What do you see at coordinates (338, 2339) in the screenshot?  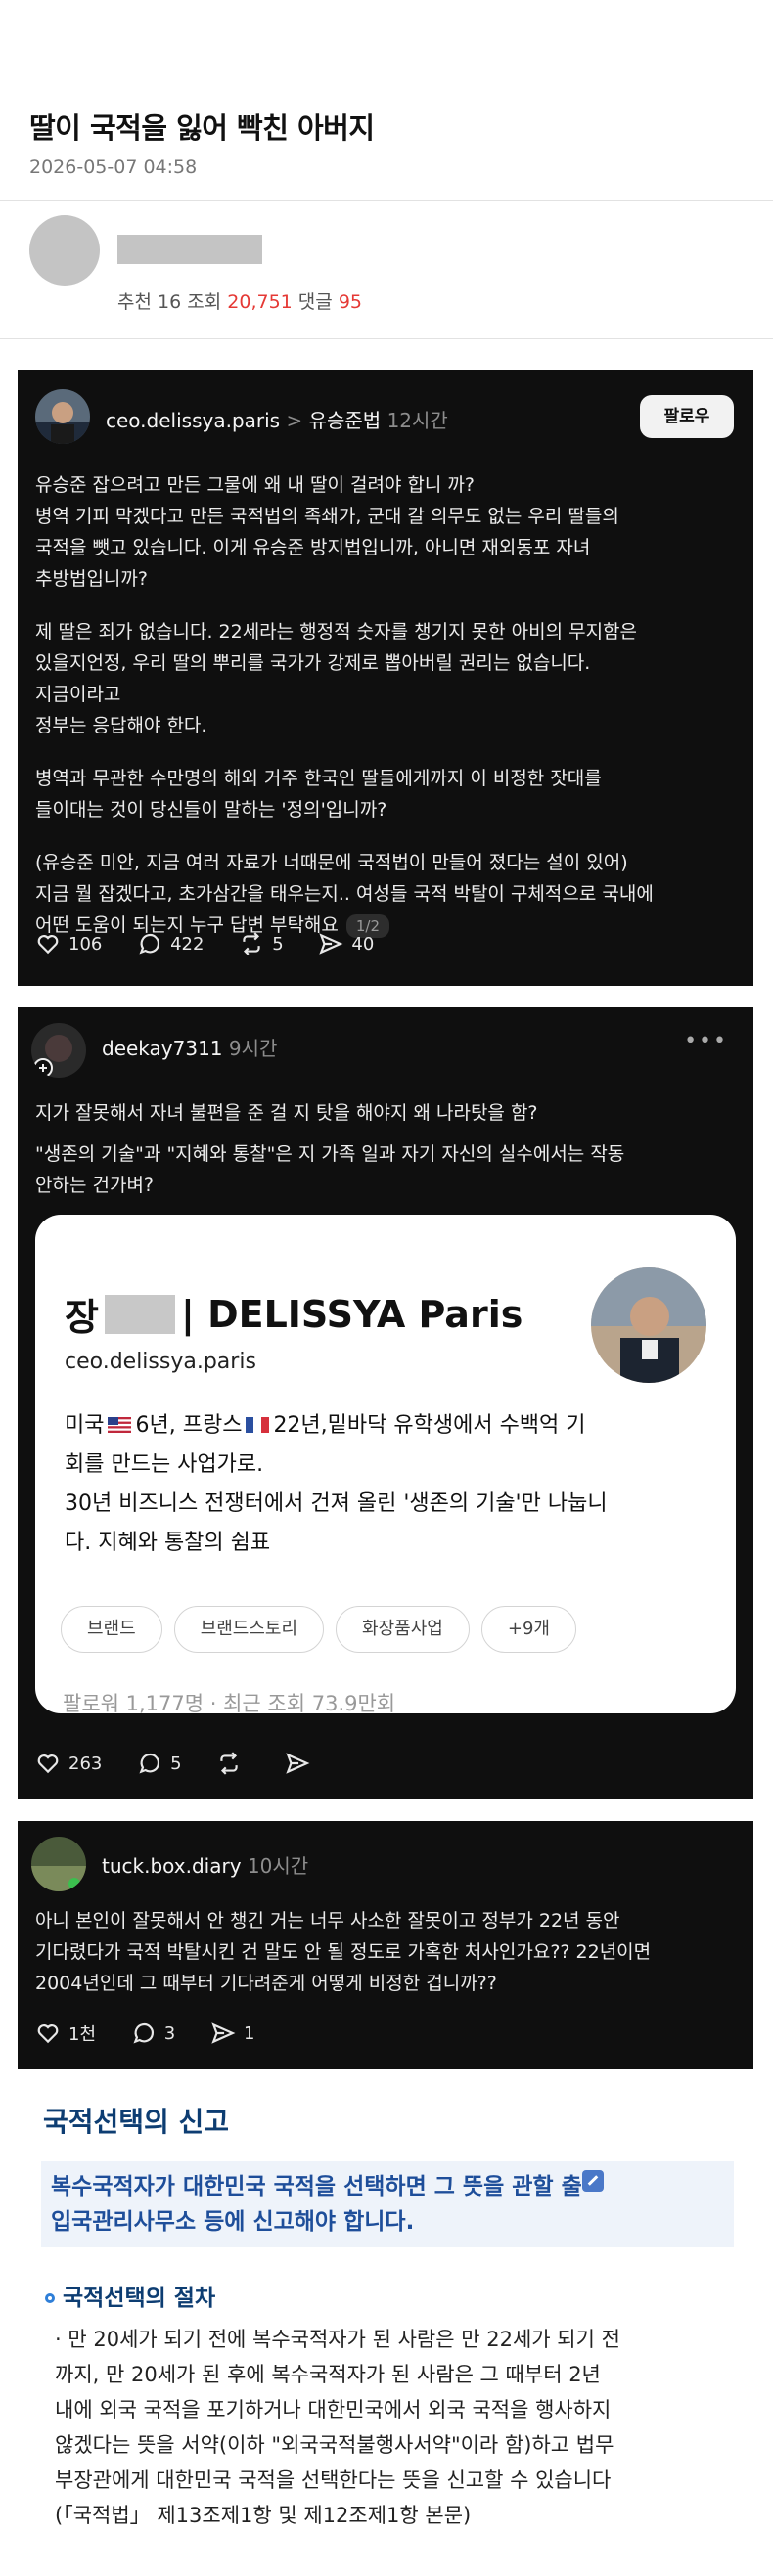 I see `legal-text-line: · 만 20세가 되기 전에 복수국적자가 된 사람은 만 22세가 되기 전` at bounding box center [338, 2339].